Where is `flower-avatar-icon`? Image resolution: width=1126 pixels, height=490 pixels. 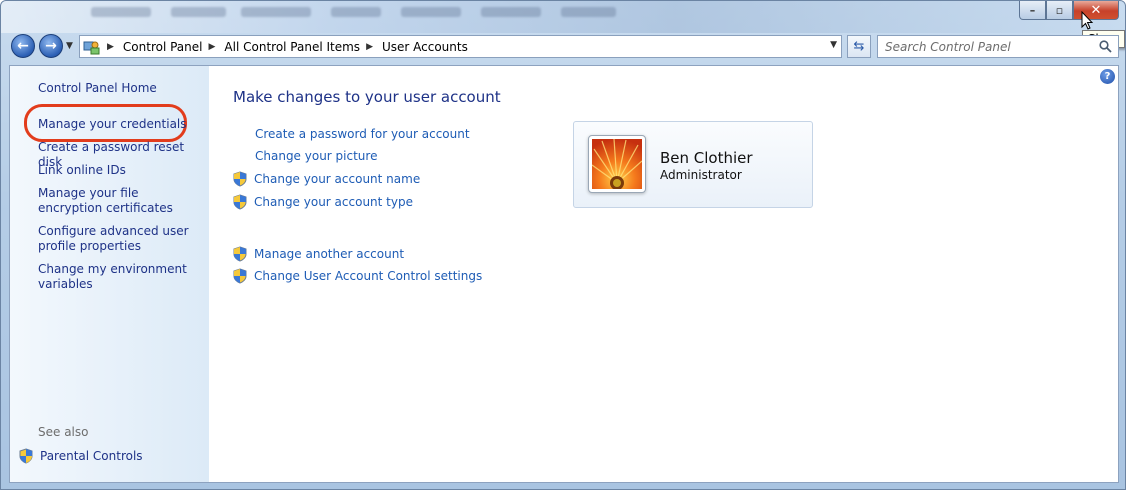 flower-avatar-icon is located at coordinates (617, 164).